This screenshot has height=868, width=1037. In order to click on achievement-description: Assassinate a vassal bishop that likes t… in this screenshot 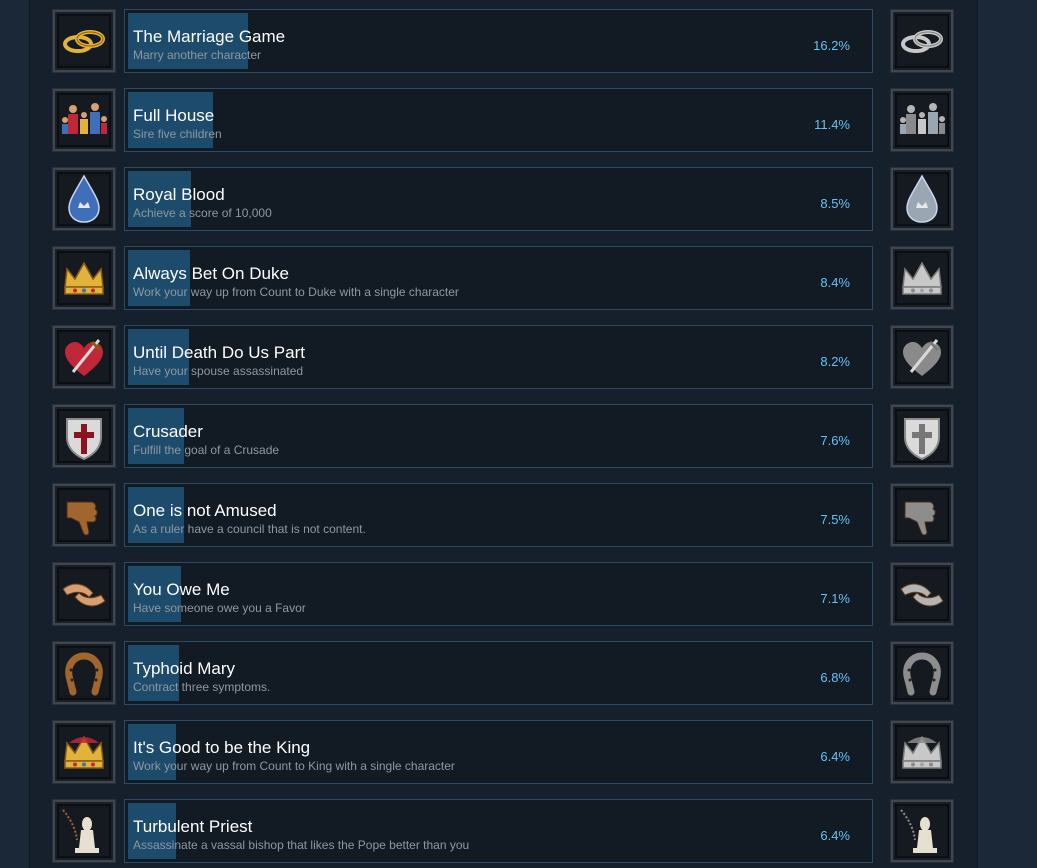, I will do `click(301, 845)`.